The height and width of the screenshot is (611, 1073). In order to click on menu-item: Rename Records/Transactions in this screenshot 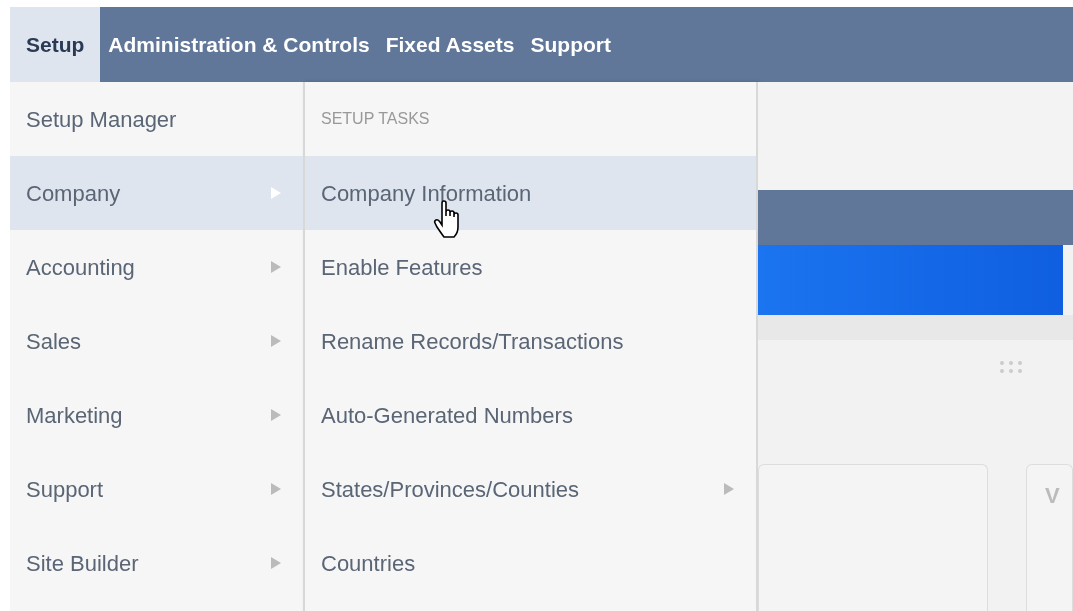, I will do `click(530, 341)`.